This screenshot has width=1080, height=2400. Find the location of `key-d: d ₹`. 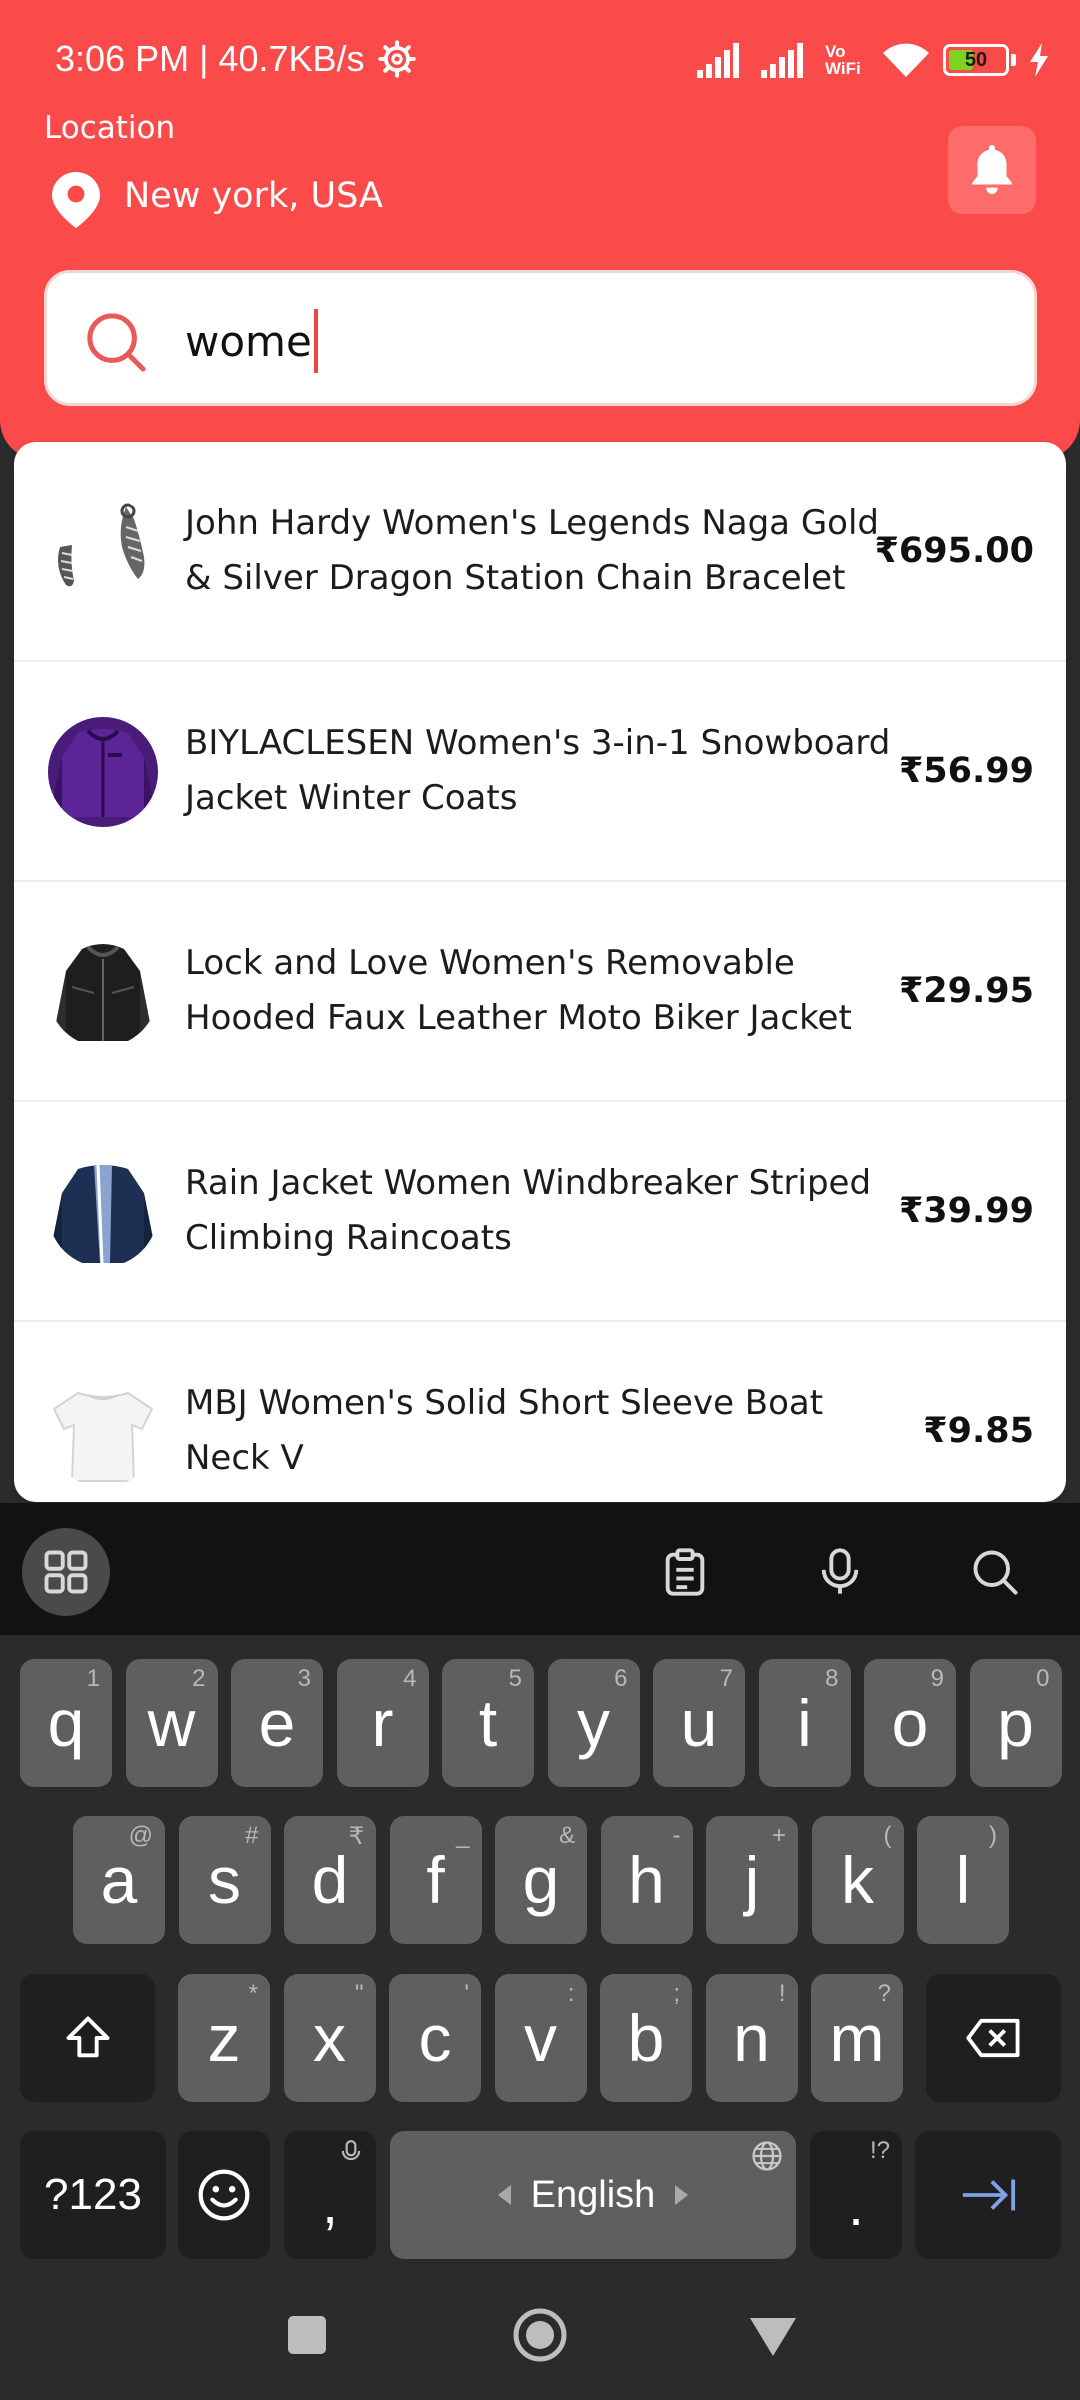

key-d: d ₹ is located at coordinates (330, 1880).